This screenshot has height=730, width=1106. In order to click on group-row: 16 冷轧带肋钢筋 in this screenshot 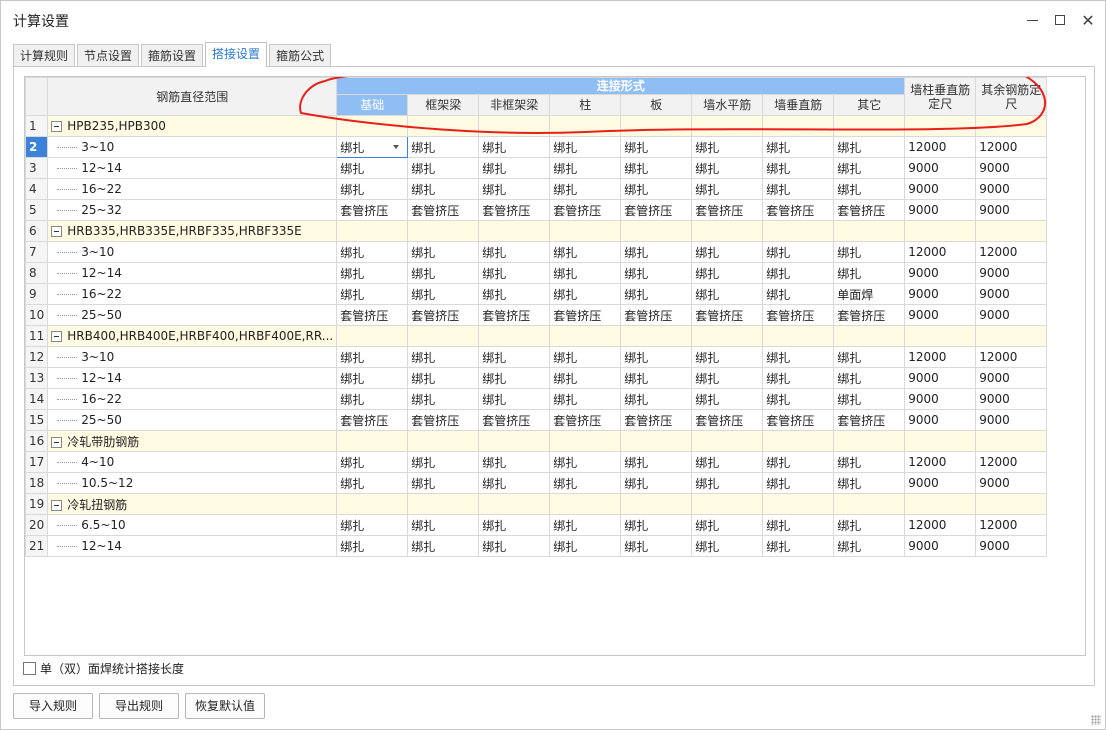, I will do `click(536, 441)`.